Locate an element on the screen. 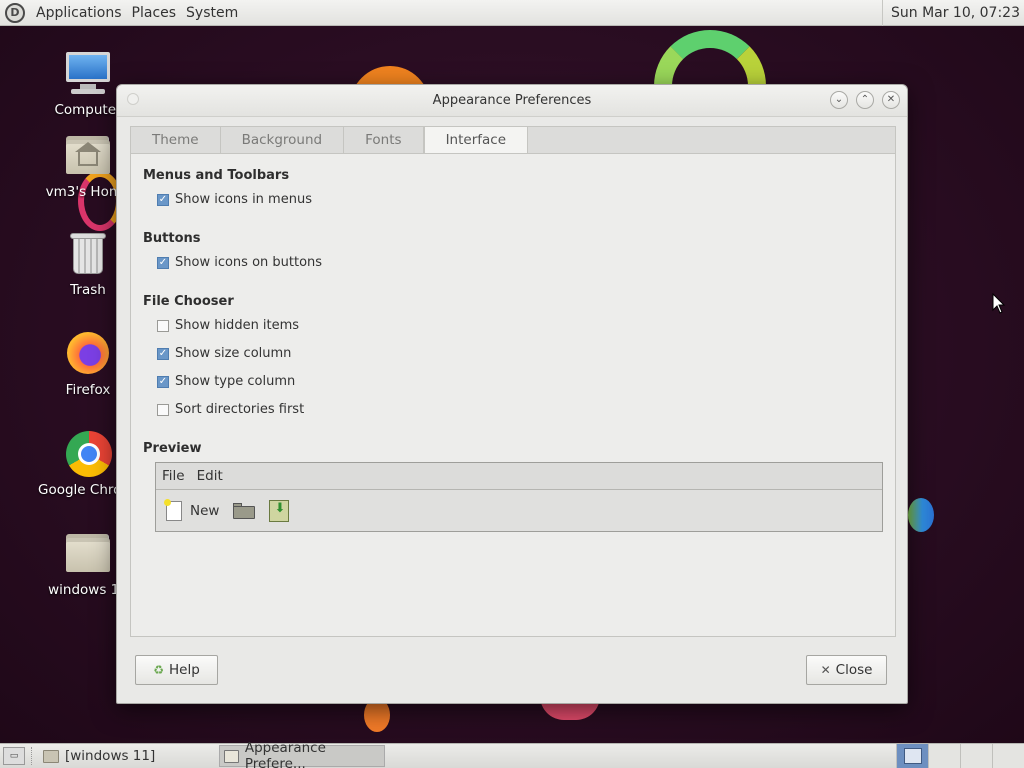  taskbar-item-windows11: [windows 11] is located at coordinates (101, 756).